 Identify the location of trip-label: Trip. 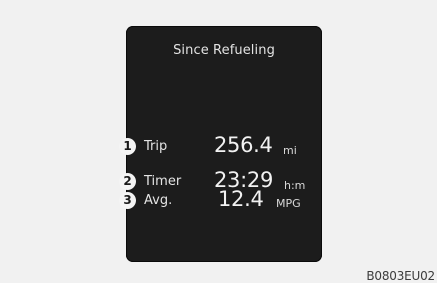
(156, 146).